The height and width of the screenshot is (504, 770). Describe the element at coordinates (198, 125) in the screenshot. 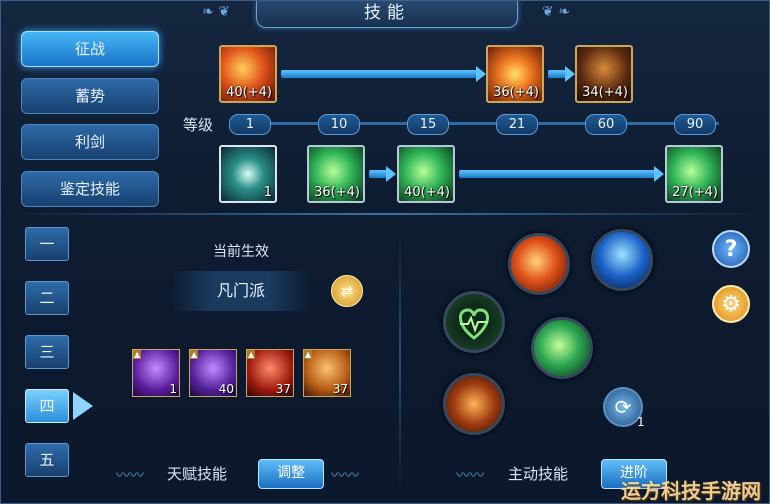

I see `level-label: 等级` at that location.